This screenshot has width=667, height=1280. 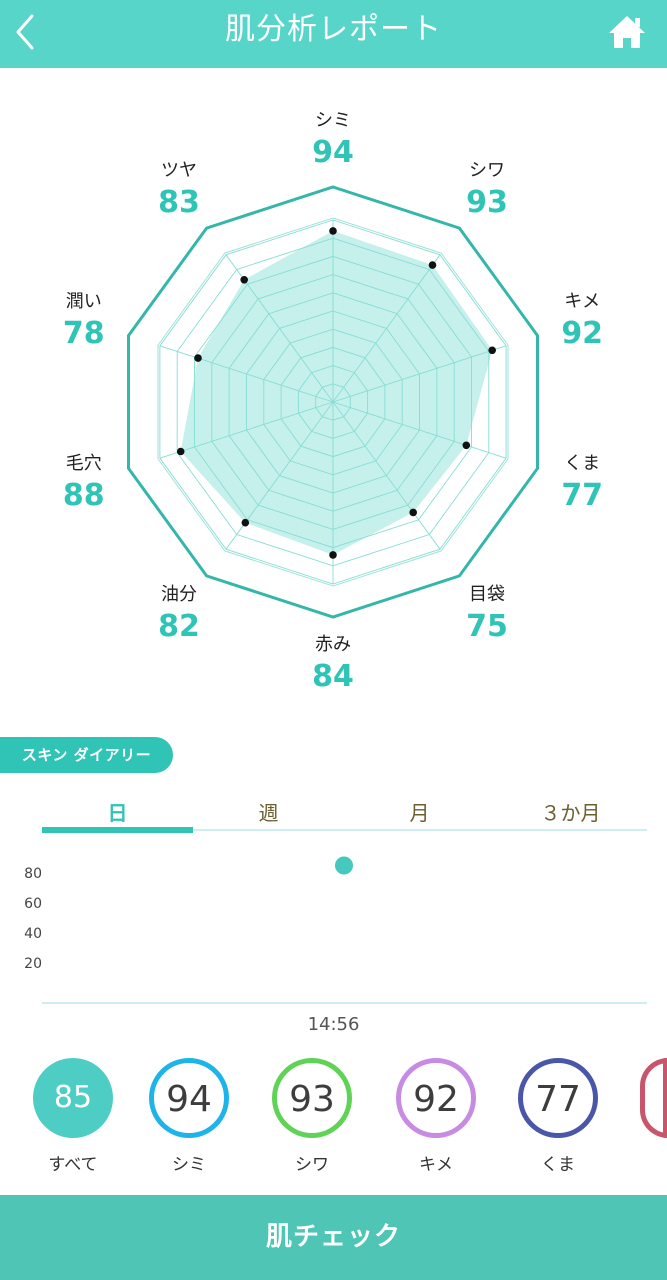 I want to click on score-value: 93, so click(x=312, y=1099).